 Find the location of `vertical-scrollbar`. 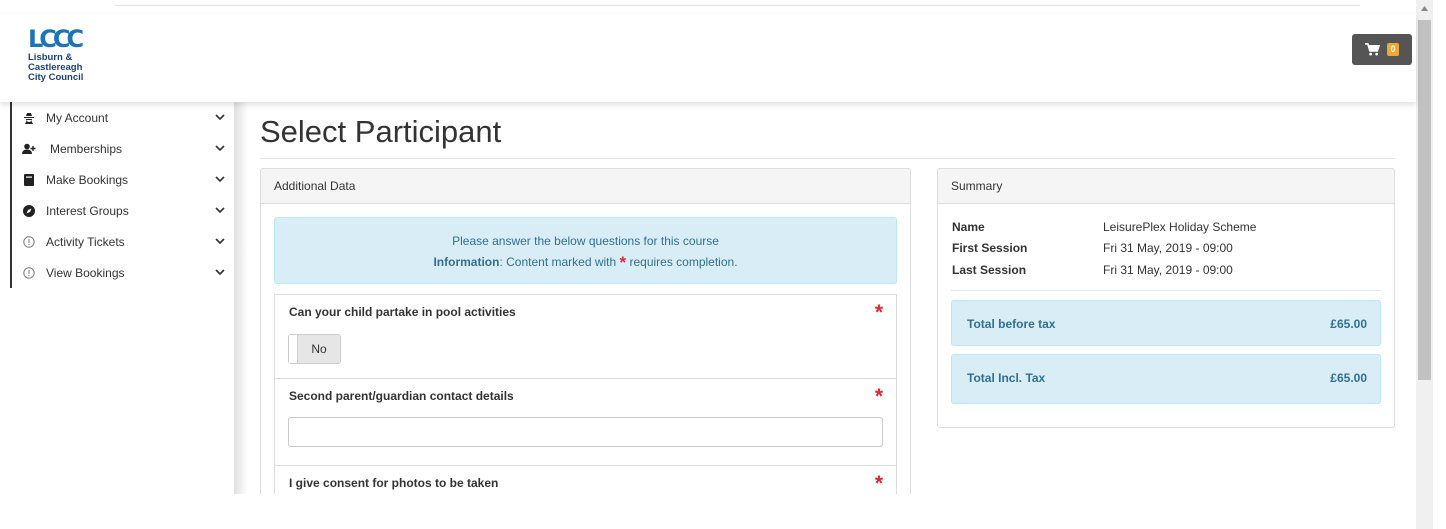

vertical-scrollbar is located at coordinates (1424, 264).